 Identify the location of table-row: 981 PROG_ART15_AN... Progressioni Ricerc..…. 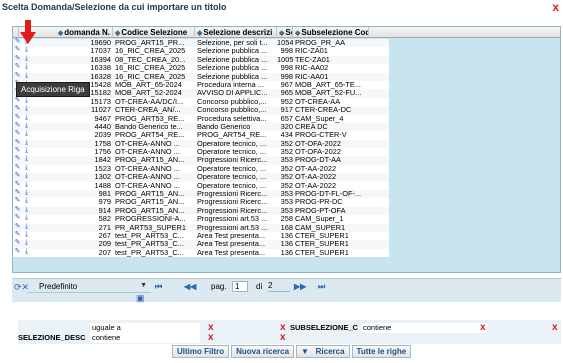
(201, 194).